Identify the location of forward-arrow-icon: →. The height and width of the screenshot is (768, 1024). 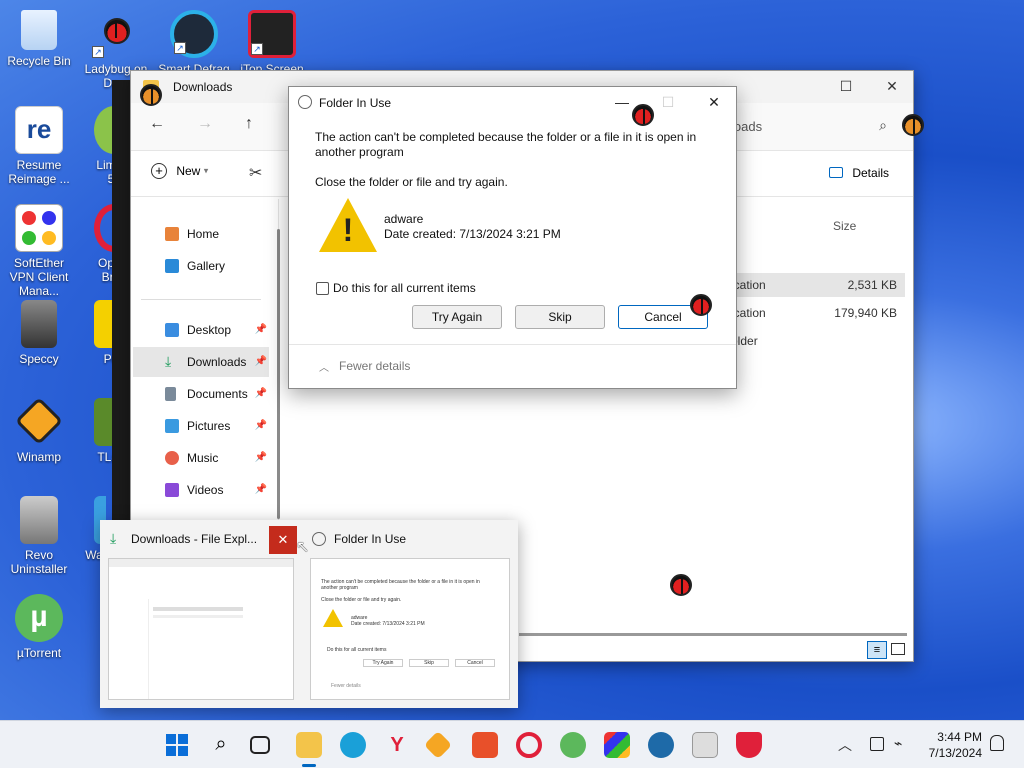
(205, 124).